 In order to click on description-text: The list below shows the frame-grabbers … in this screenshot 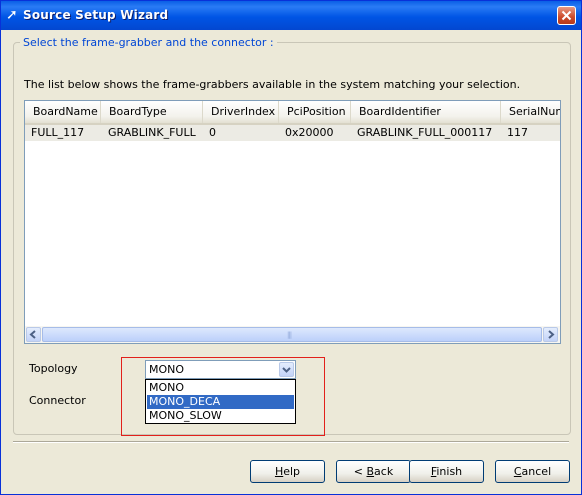, I will do `click(272, 84)`.